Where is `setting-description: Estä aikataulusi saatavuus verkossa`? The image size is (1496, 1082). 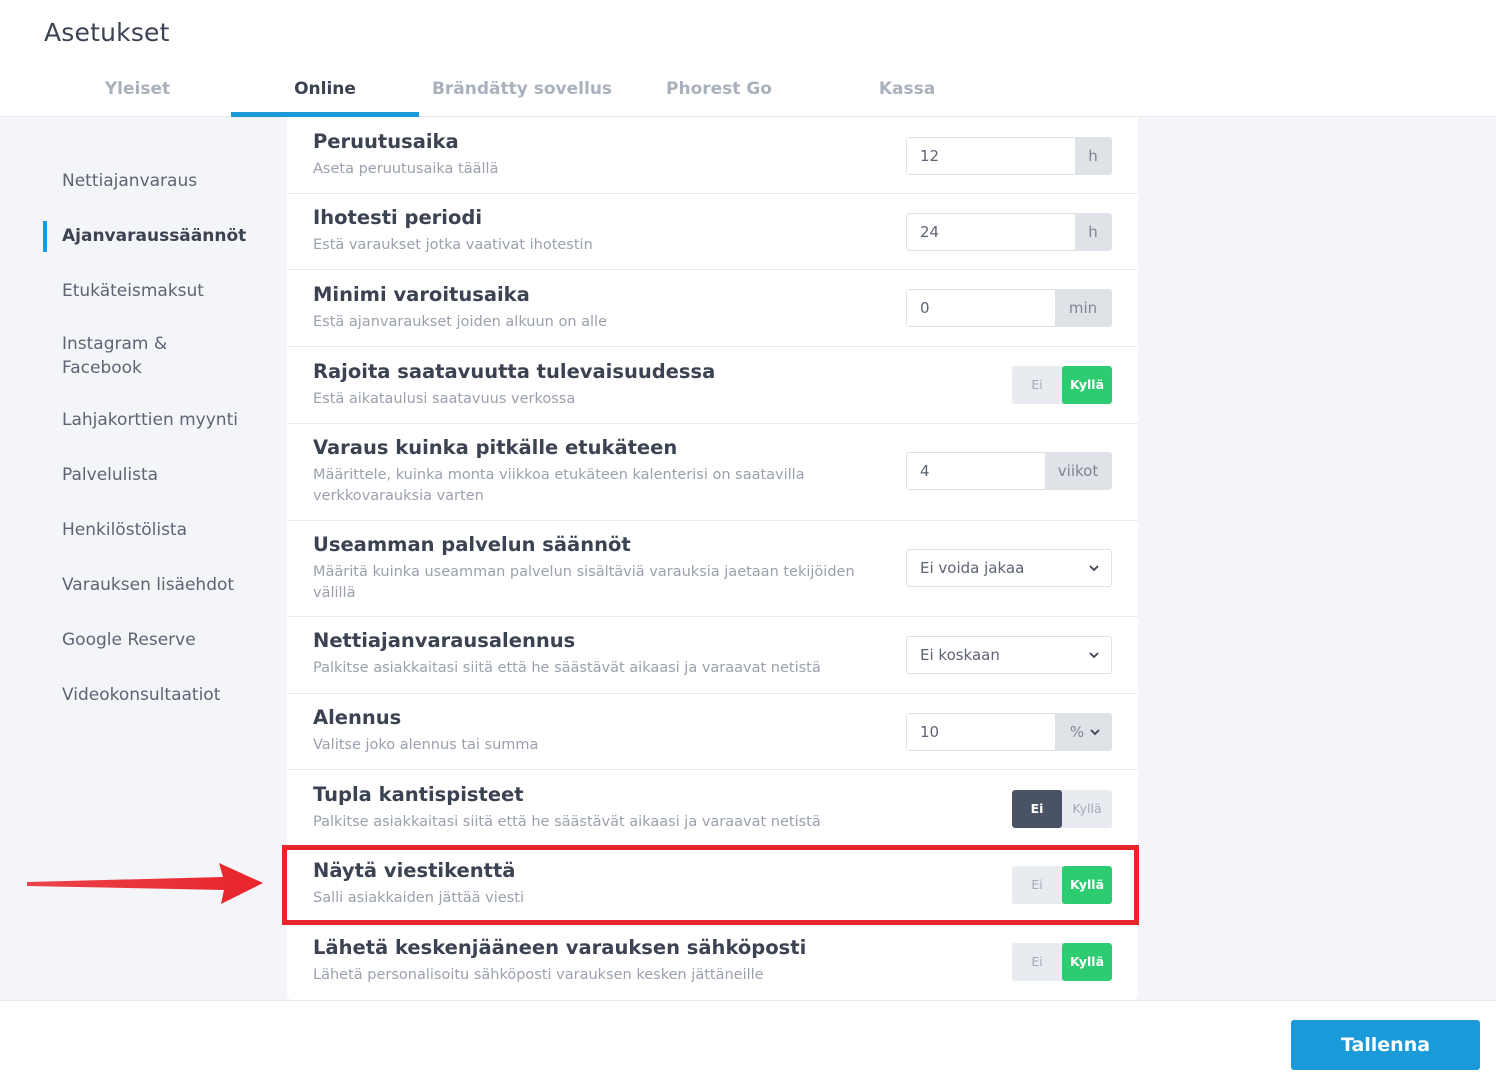 setting-description: Estä aikataulusi saatavuus verkossa is located at coordinates (444, 399).